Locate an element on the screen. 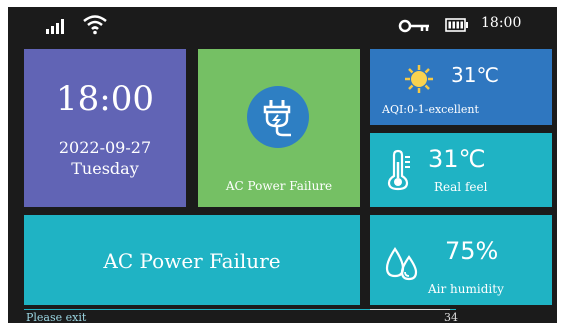  ac-power-tile: AC Power Failure is located at coordinates (279, 128).